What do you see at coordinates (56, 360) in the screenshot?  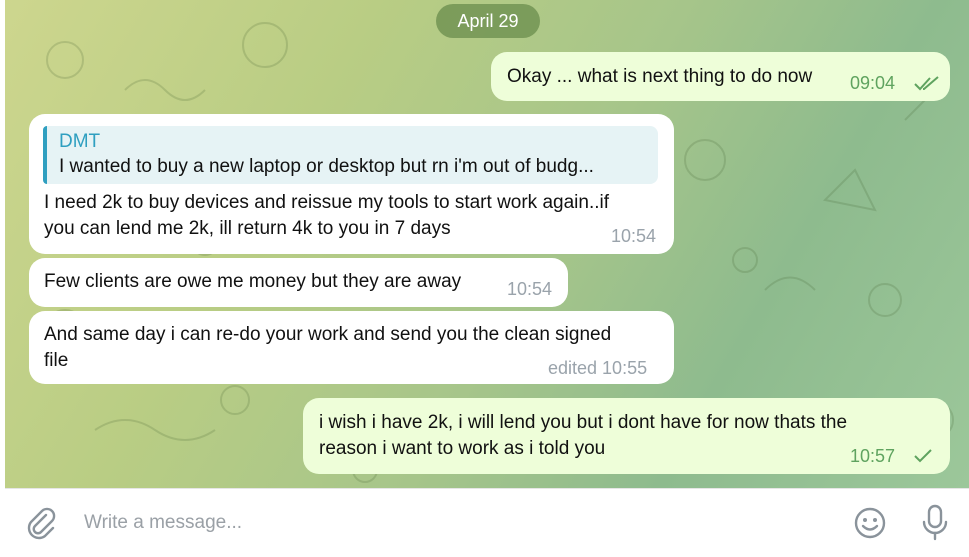 I see `message-text-line: file` at bounding box center [56, 360].